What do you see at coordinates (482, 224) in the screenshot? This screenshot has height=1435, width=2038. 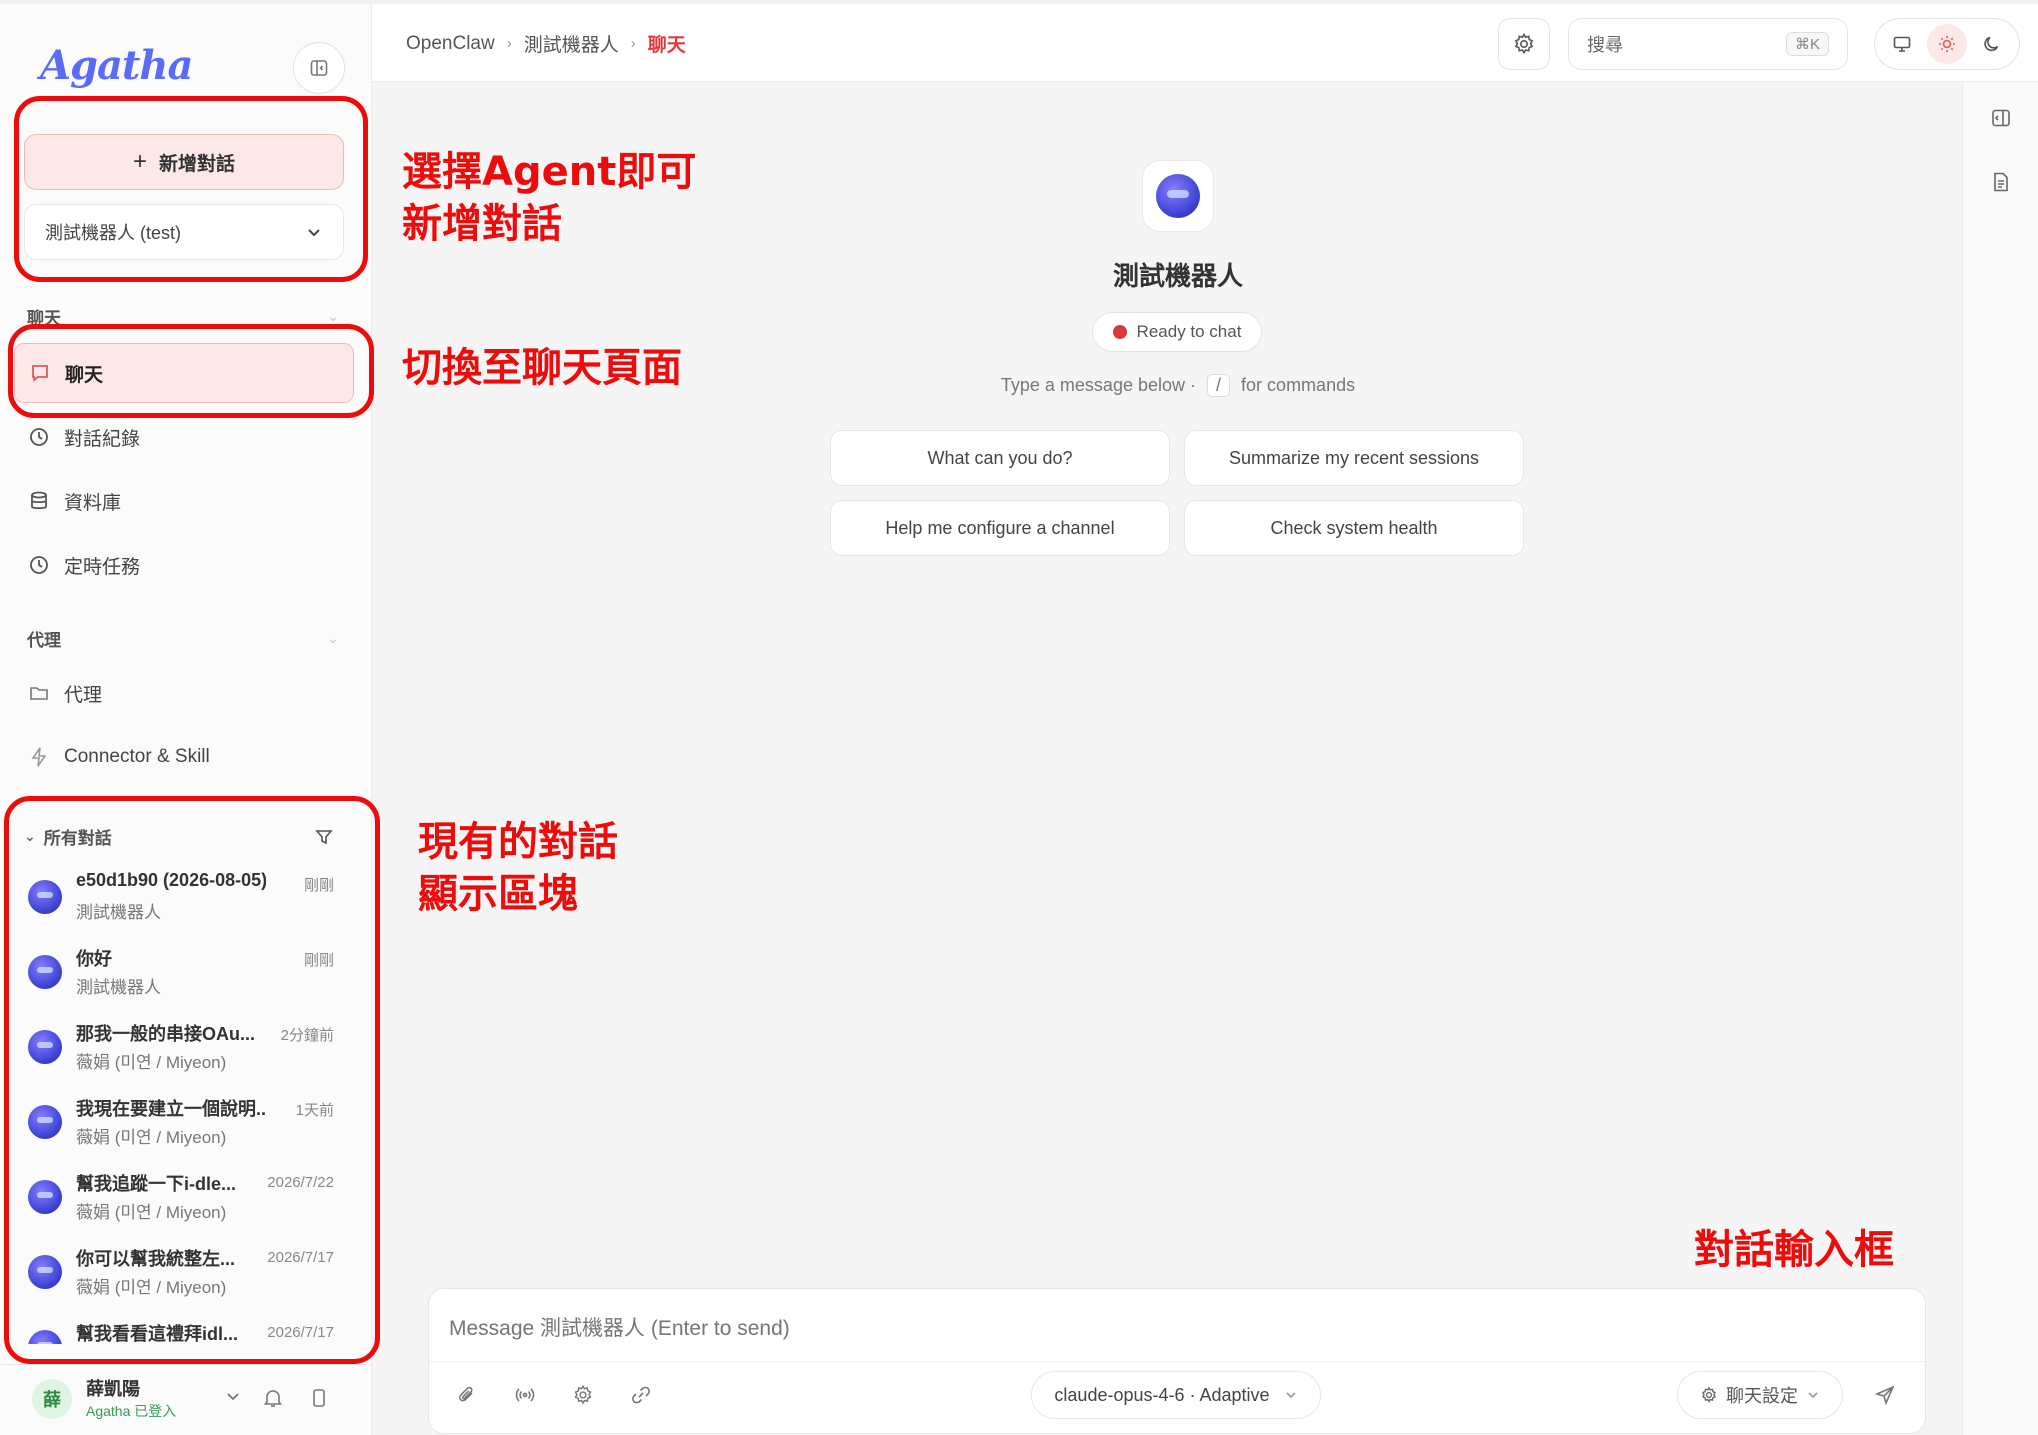 I see `annotation-line: 新增對話` at bounding box center [482, 224].